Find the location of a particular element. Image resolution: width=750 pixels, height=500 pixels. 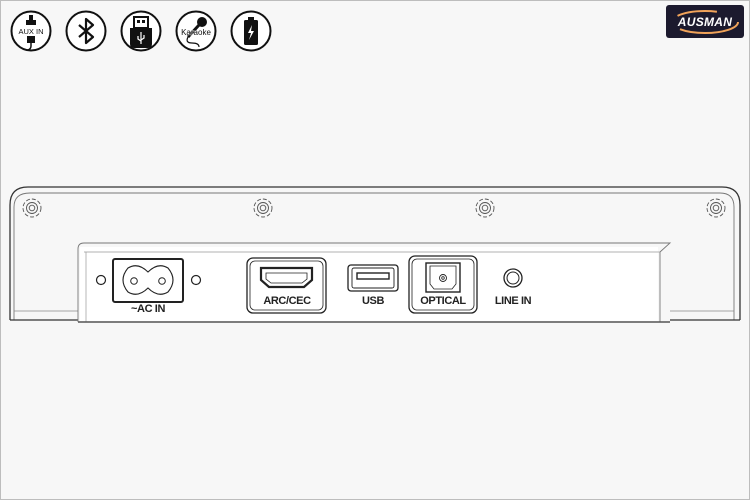

optical-label: OPTICAL is located at coordinates (443, 301).